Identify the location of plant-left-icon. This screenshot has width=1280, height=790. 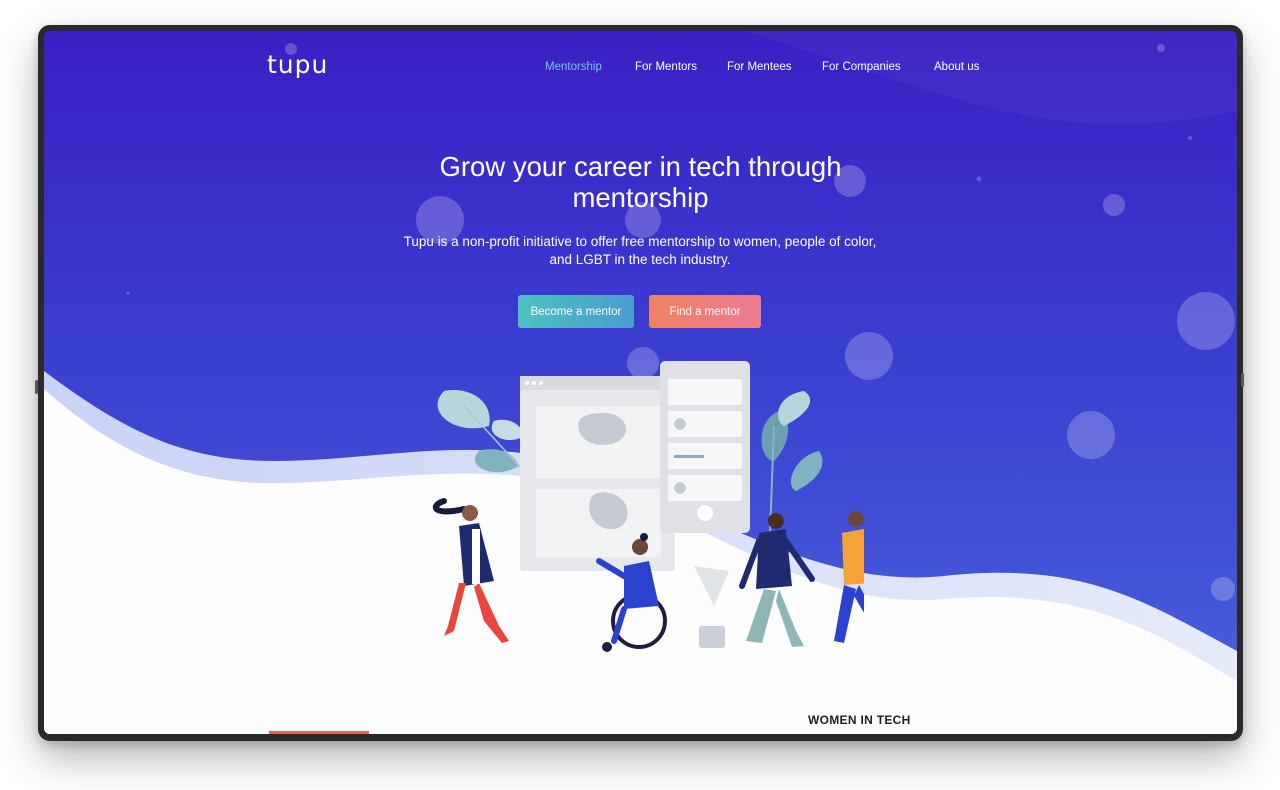
(481, 431).